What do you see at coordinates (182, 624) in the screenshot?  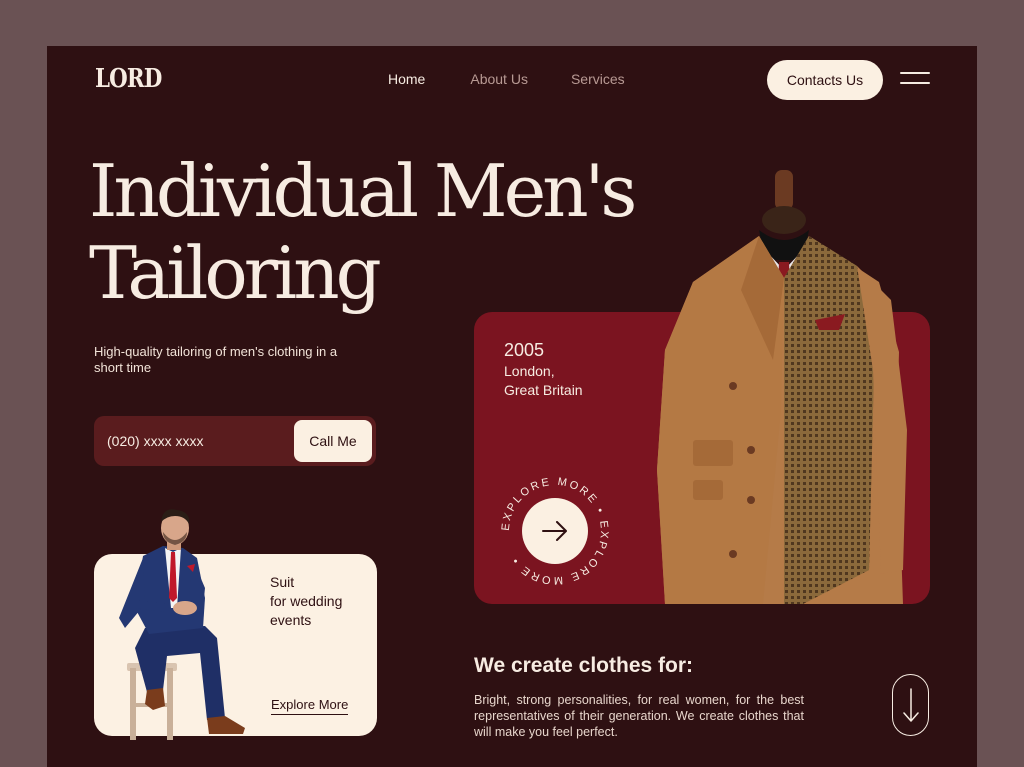 I see `man-in-suit-image` at bounding box center [182, 624].